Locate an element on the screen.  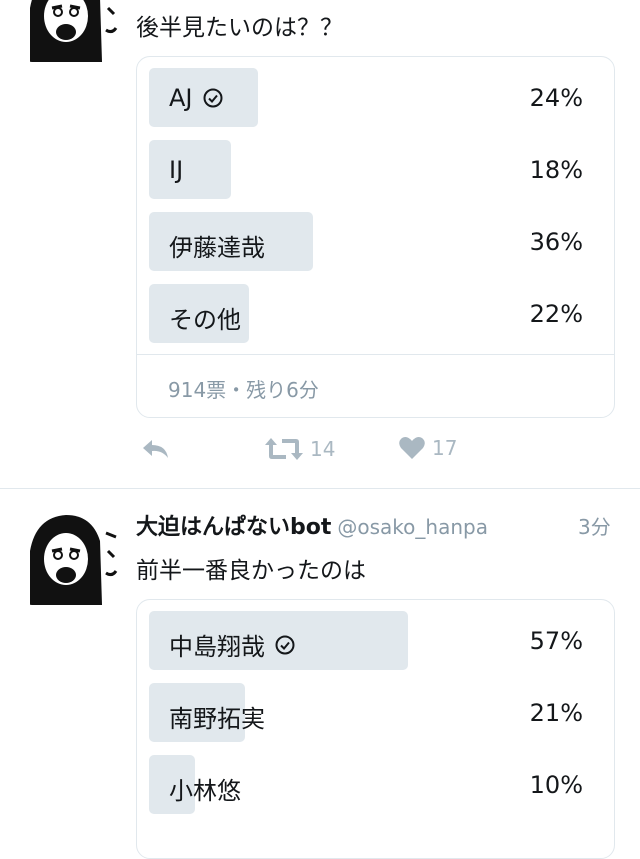
poll-option-text: 中島翔哉 is located at coordinates (217, 647).